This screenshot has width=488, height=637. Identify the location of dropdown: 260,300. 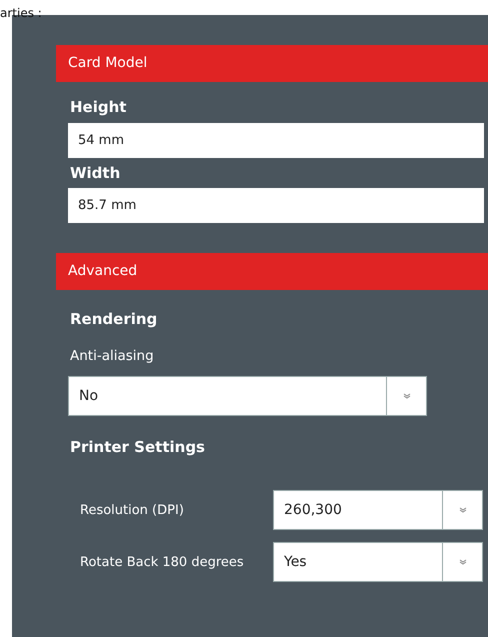
(378, 510).